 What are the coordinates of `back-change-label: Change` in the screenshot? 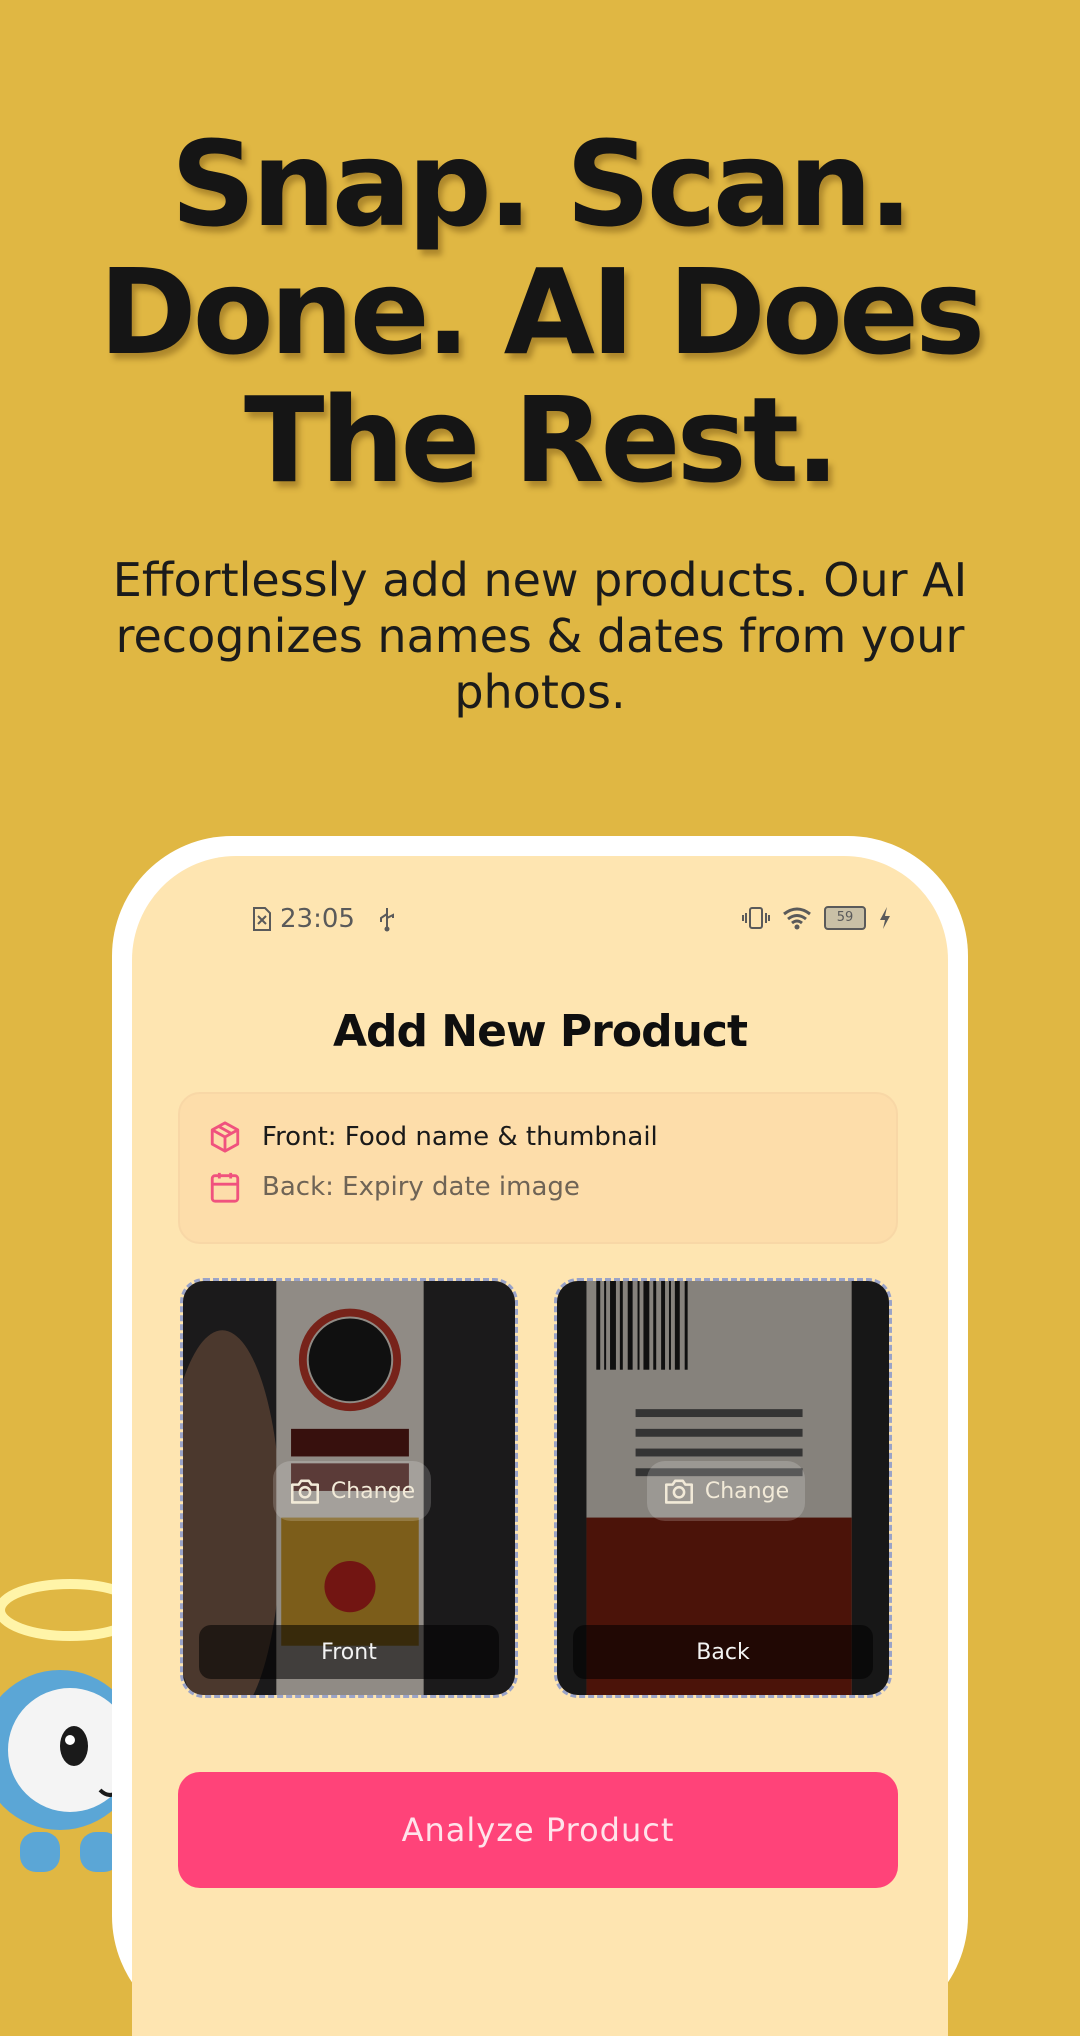 It's located at (747, 1491).